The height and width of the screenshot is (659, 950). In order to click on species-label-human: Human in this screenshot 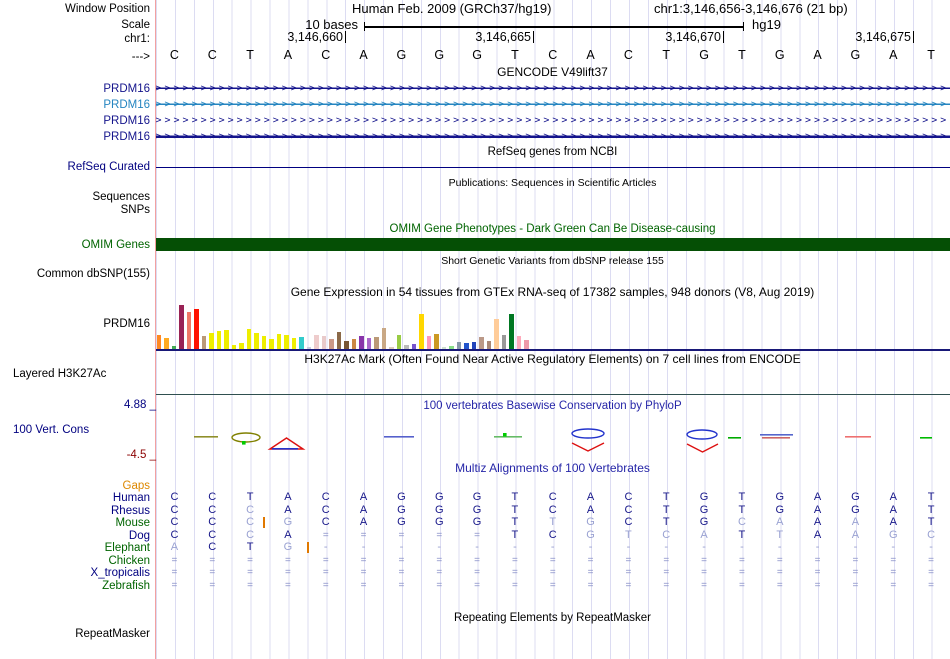, I will do `click(75, 498)`.